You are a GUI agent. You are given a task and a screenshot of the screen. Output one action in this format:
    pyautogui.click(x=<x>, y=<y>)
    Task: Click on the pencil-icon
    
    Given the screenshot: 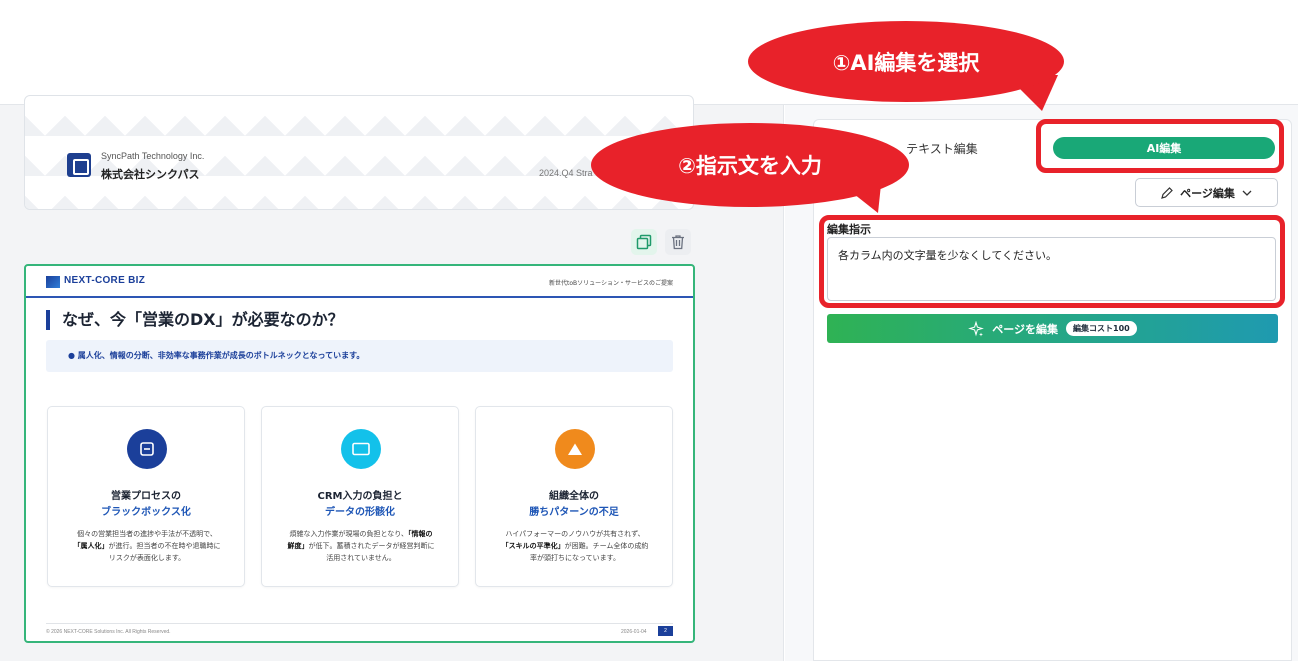 What is the action you would take?
    pyautogui.click(x=1167, y=192)
    